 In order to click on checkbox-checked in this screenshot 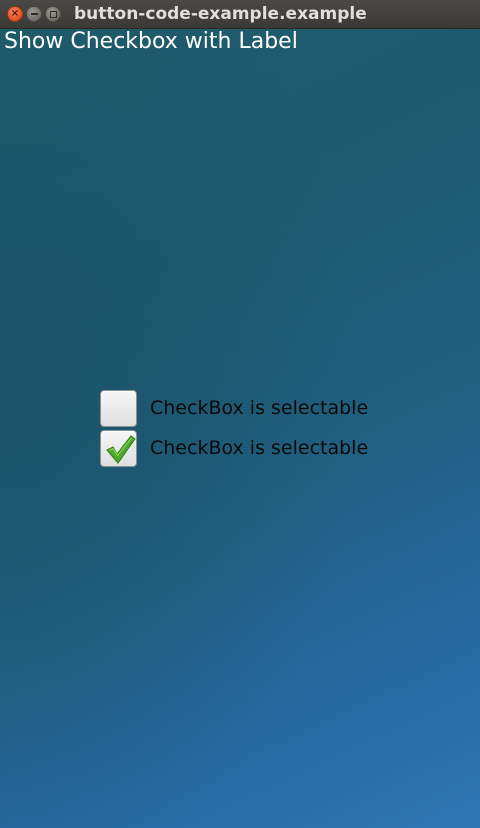, I will do `click(118, 448)`.